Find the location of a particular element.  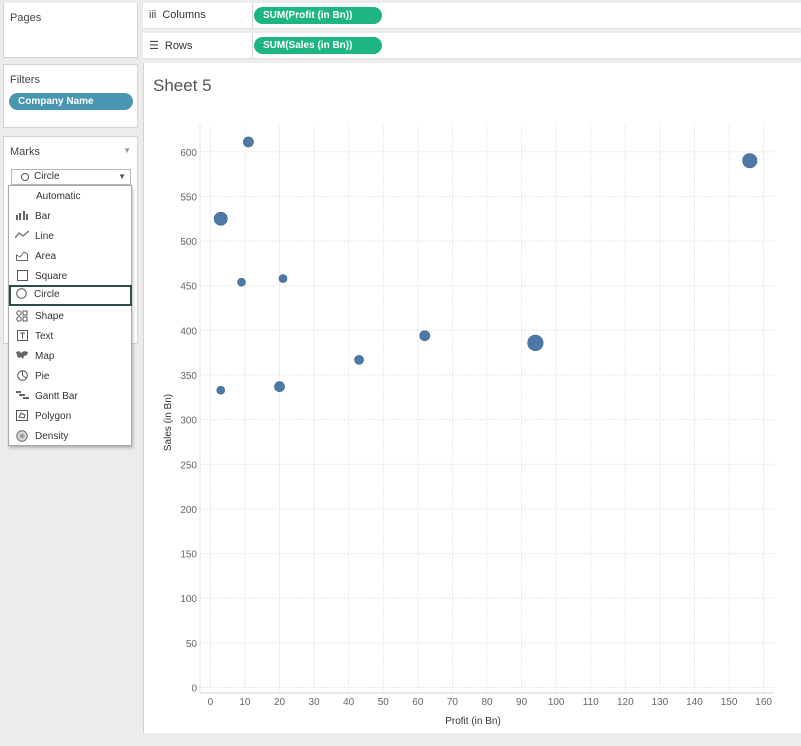

x-tick-label: 80 is located at coordinates (487, 702).